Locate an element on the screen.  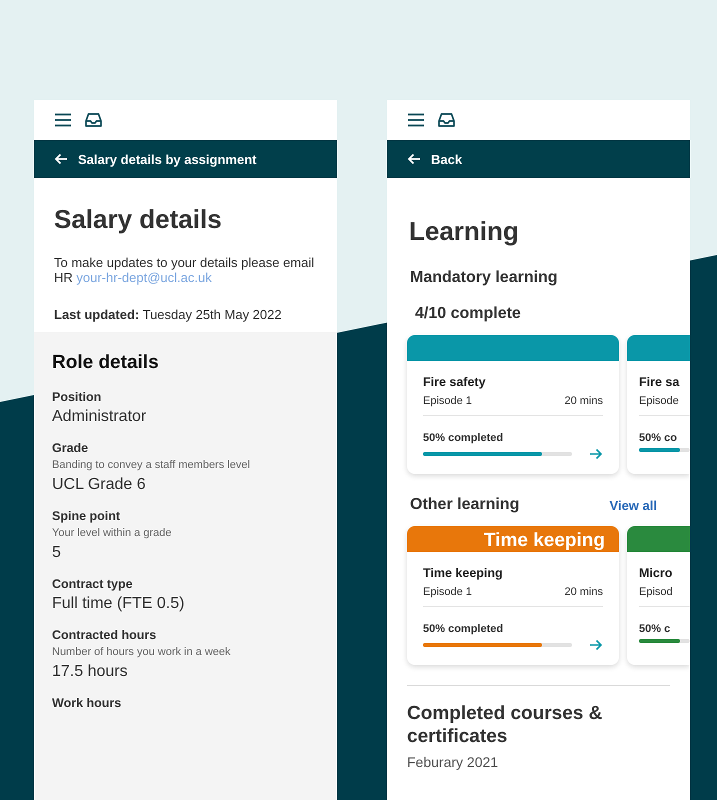
course-title: Fire safety is located at coordinates (455, 382).